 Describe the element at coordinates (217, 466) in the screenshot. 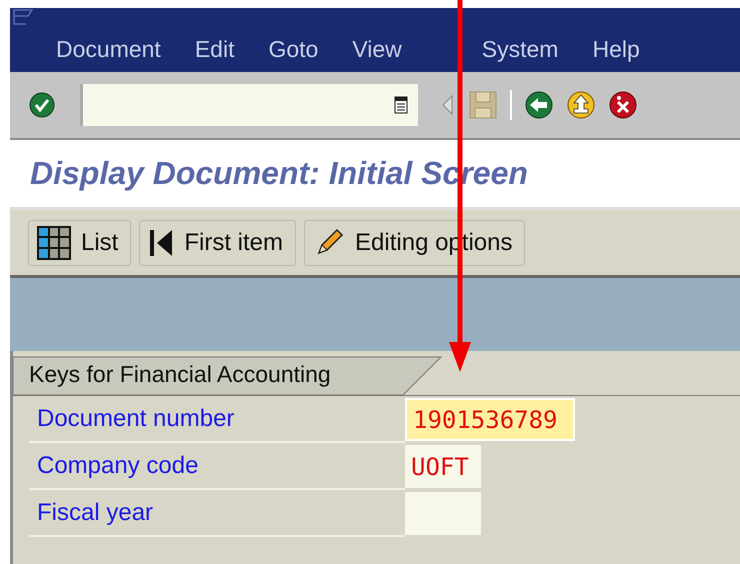

I see `field-label: Company code` at that location.